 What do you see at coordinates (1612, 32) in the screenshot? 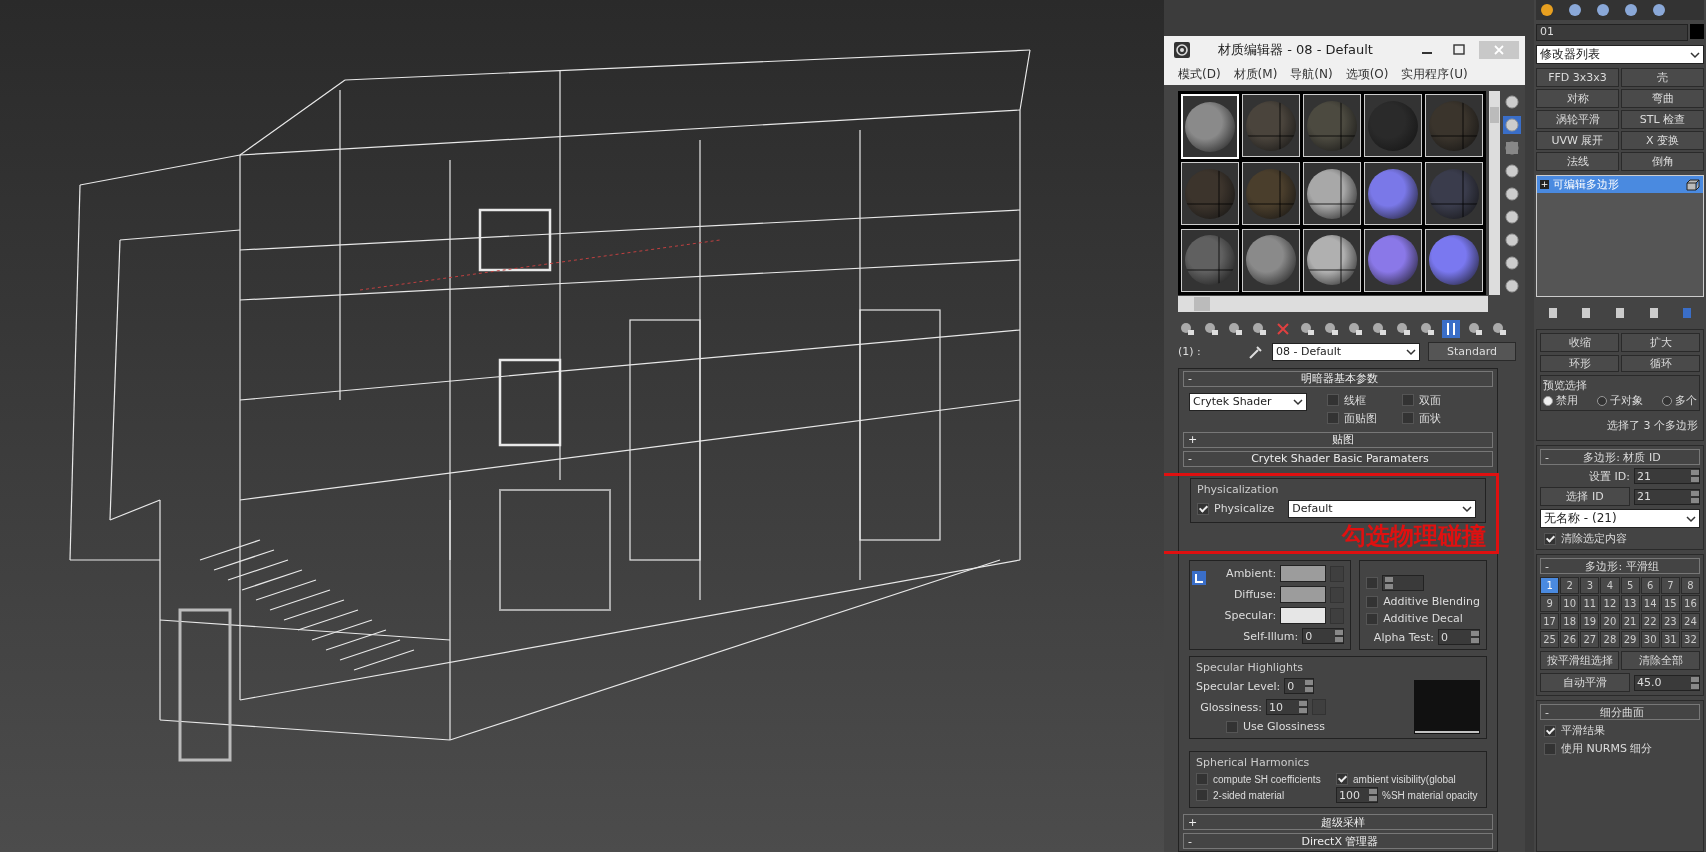
I see `object-name-field: 01` at bounding box center [1612, 32].